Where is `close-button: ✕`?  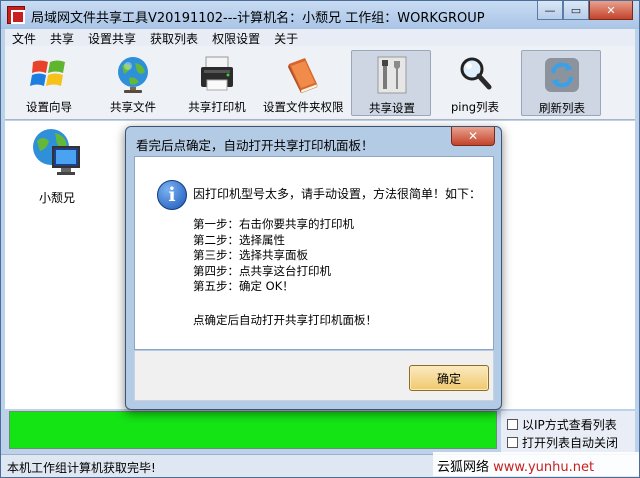 close-button: ✕ is located at coordinates (611, 10).